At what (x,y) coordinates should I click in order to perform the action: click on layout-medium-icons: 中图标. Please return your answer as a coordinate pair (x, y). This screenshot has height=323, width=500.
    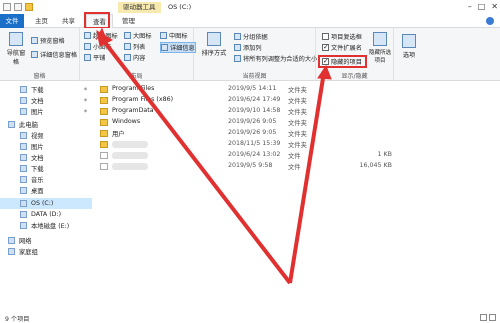
    Looking at the image, I should click on (174, 35).